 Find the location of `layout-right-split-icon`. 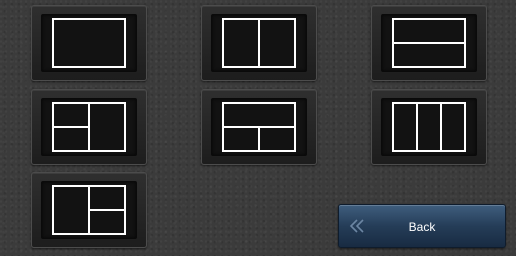

layout-right-split-icon is located at coordinates (89, 210).